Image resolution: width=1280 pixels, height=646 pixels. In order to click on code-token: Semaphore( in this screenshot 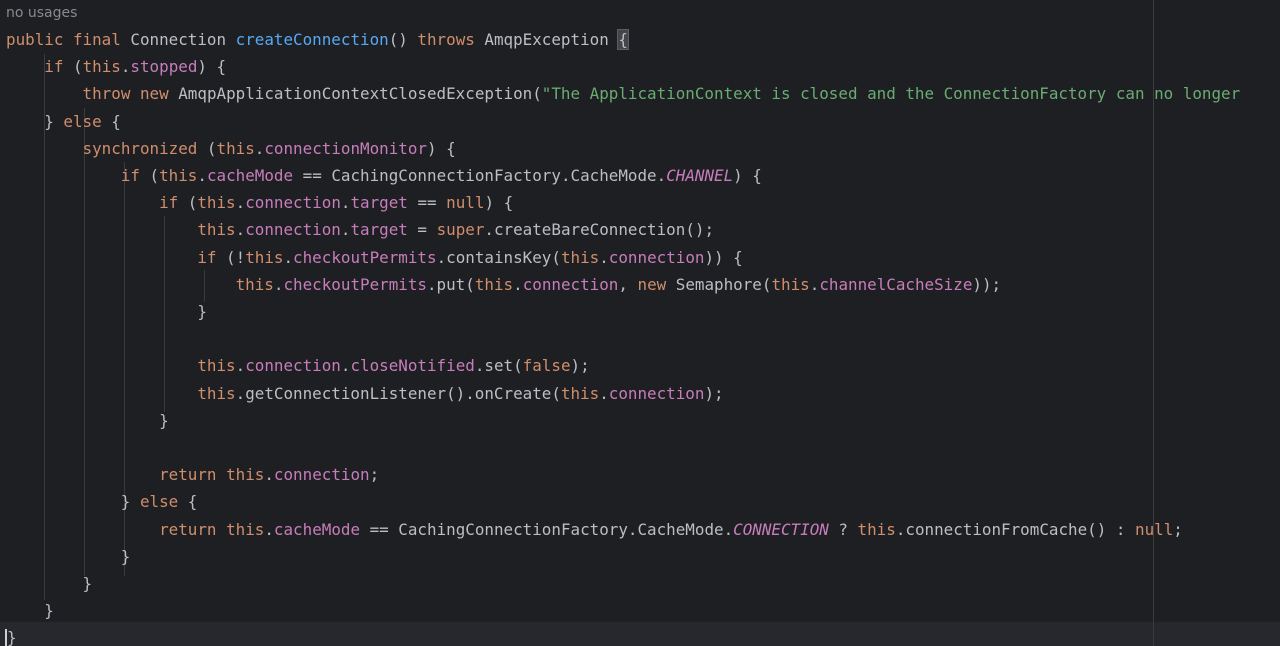, I will do `click(719, 284)`.